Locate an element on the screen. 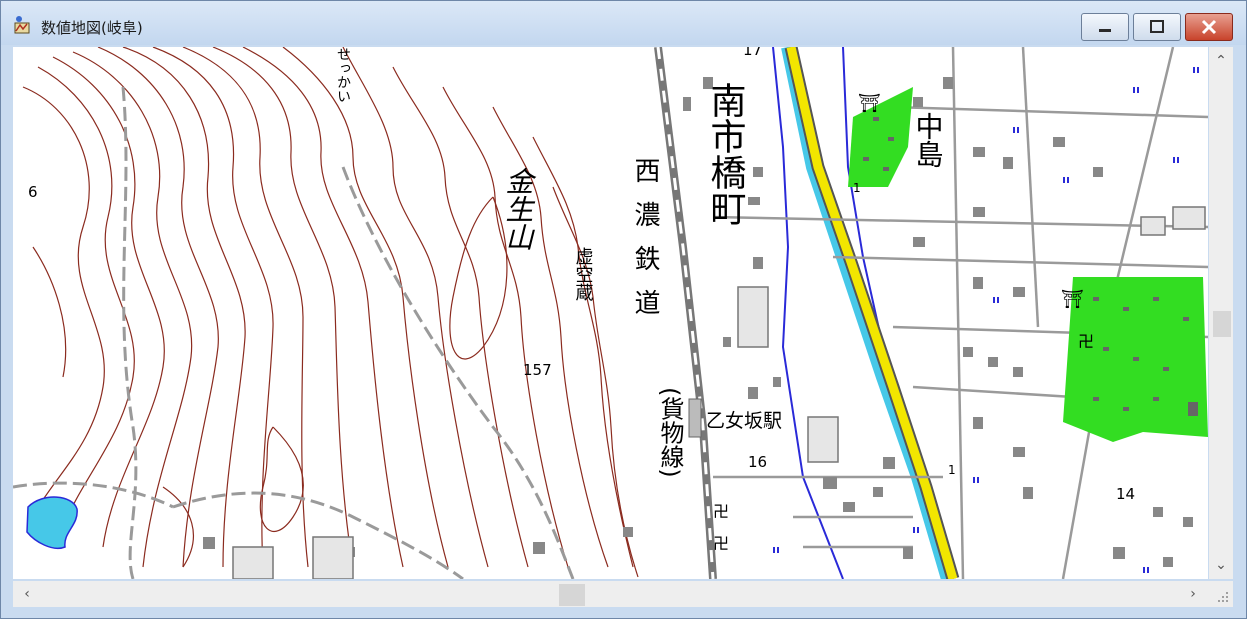 The width and height of the screenshot is (1247, 619). close-button is located at coordinates (1209, 27).